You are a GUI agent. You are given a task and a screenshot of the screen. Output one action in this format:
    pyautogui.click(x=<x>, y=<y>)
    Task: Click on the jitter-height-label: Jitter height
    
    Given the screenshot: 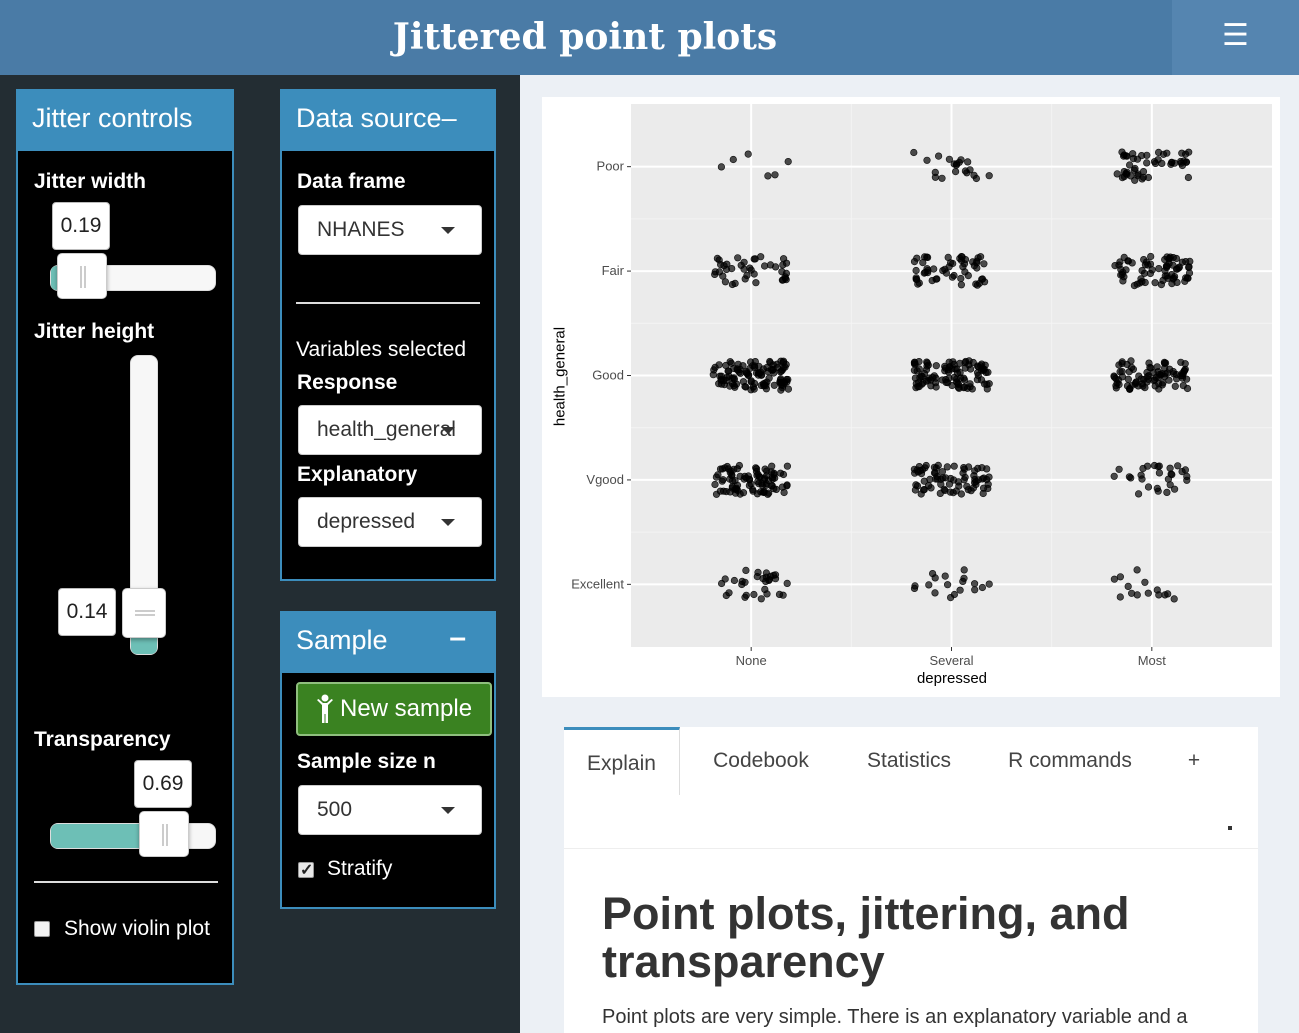 What is the action you would take?
    pyautogui.click(x=94, y=331)
    